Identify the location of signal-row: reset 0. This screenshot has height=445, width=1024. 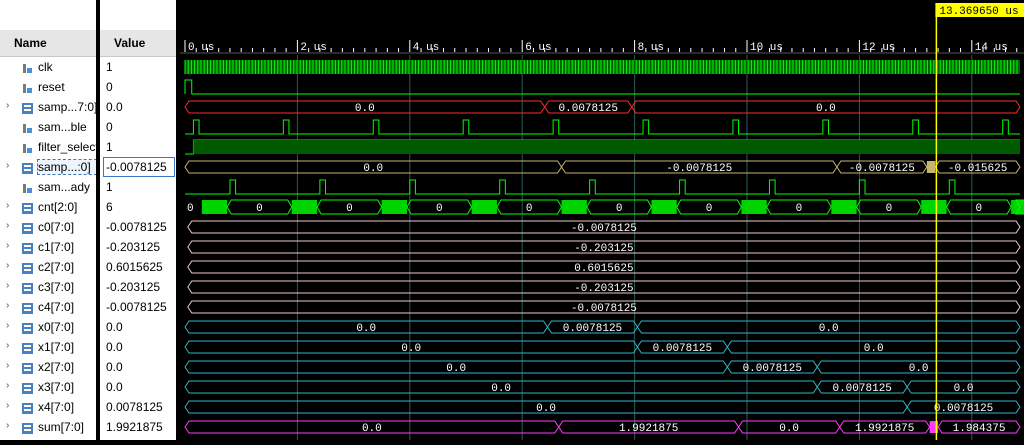
(88, 87).